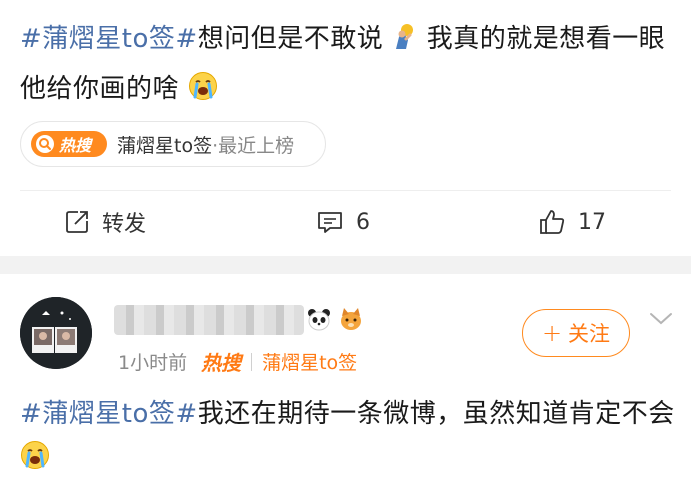 This screenshot has height=491, width=691. What do you see at coordinates (153, 363) in the screenshot?
I see `post-time: 1小时前` at bounding box center [153, 363].